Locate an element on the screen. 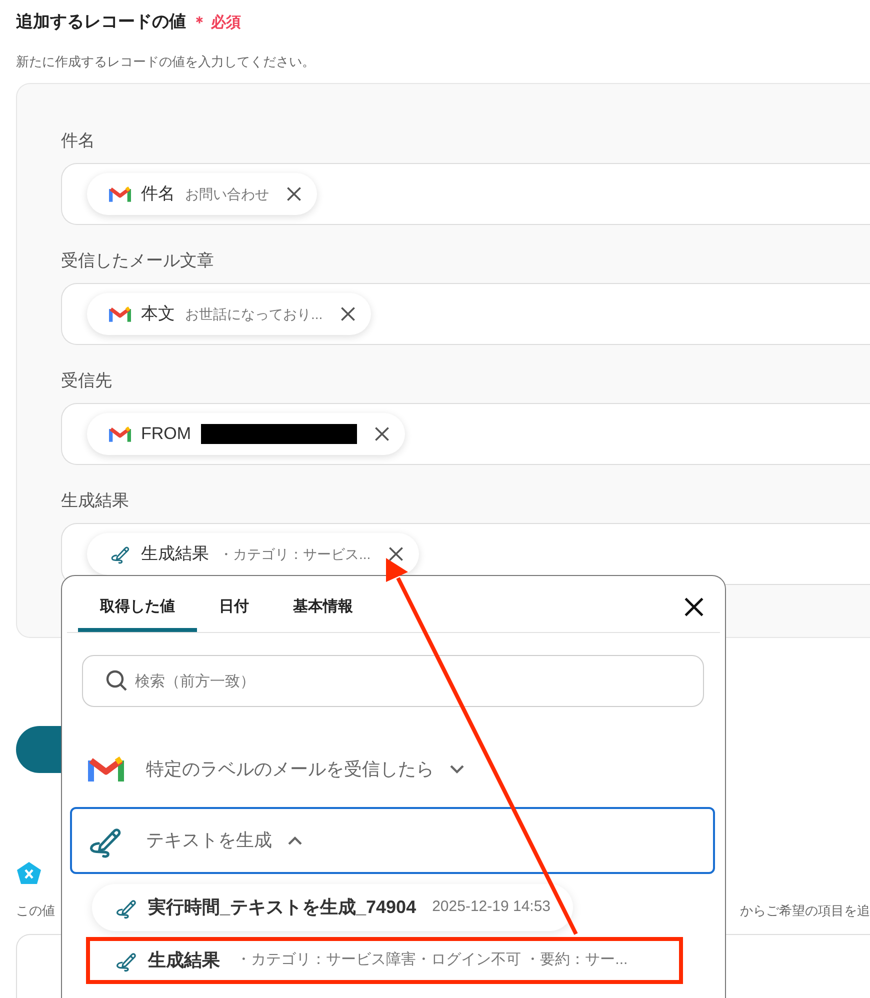 The width and height of the screenshot is (870, 998). section-title: 追加するレコードの値 is located at coordinates (101, 21).